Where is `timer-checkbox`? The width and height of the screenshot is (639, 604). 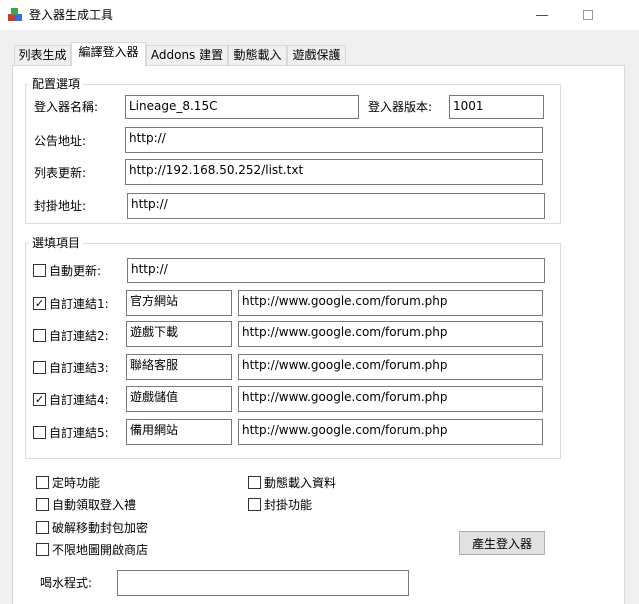 timer-checkbox is located at coordinates (42, 482).